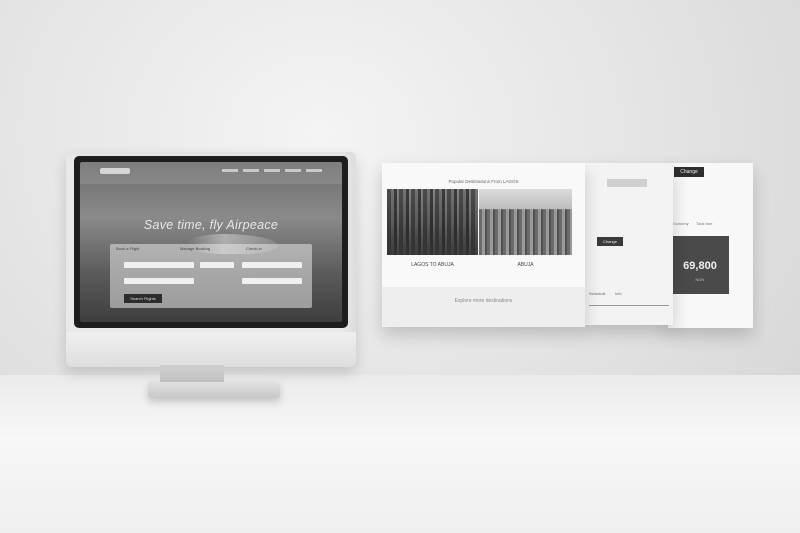 The height and width of the screenshot is (533, 800). What do you see at coordinates (704, 223) in the screenshot?
I see `fare-label: Total fare` at bounding box center [704, 223].